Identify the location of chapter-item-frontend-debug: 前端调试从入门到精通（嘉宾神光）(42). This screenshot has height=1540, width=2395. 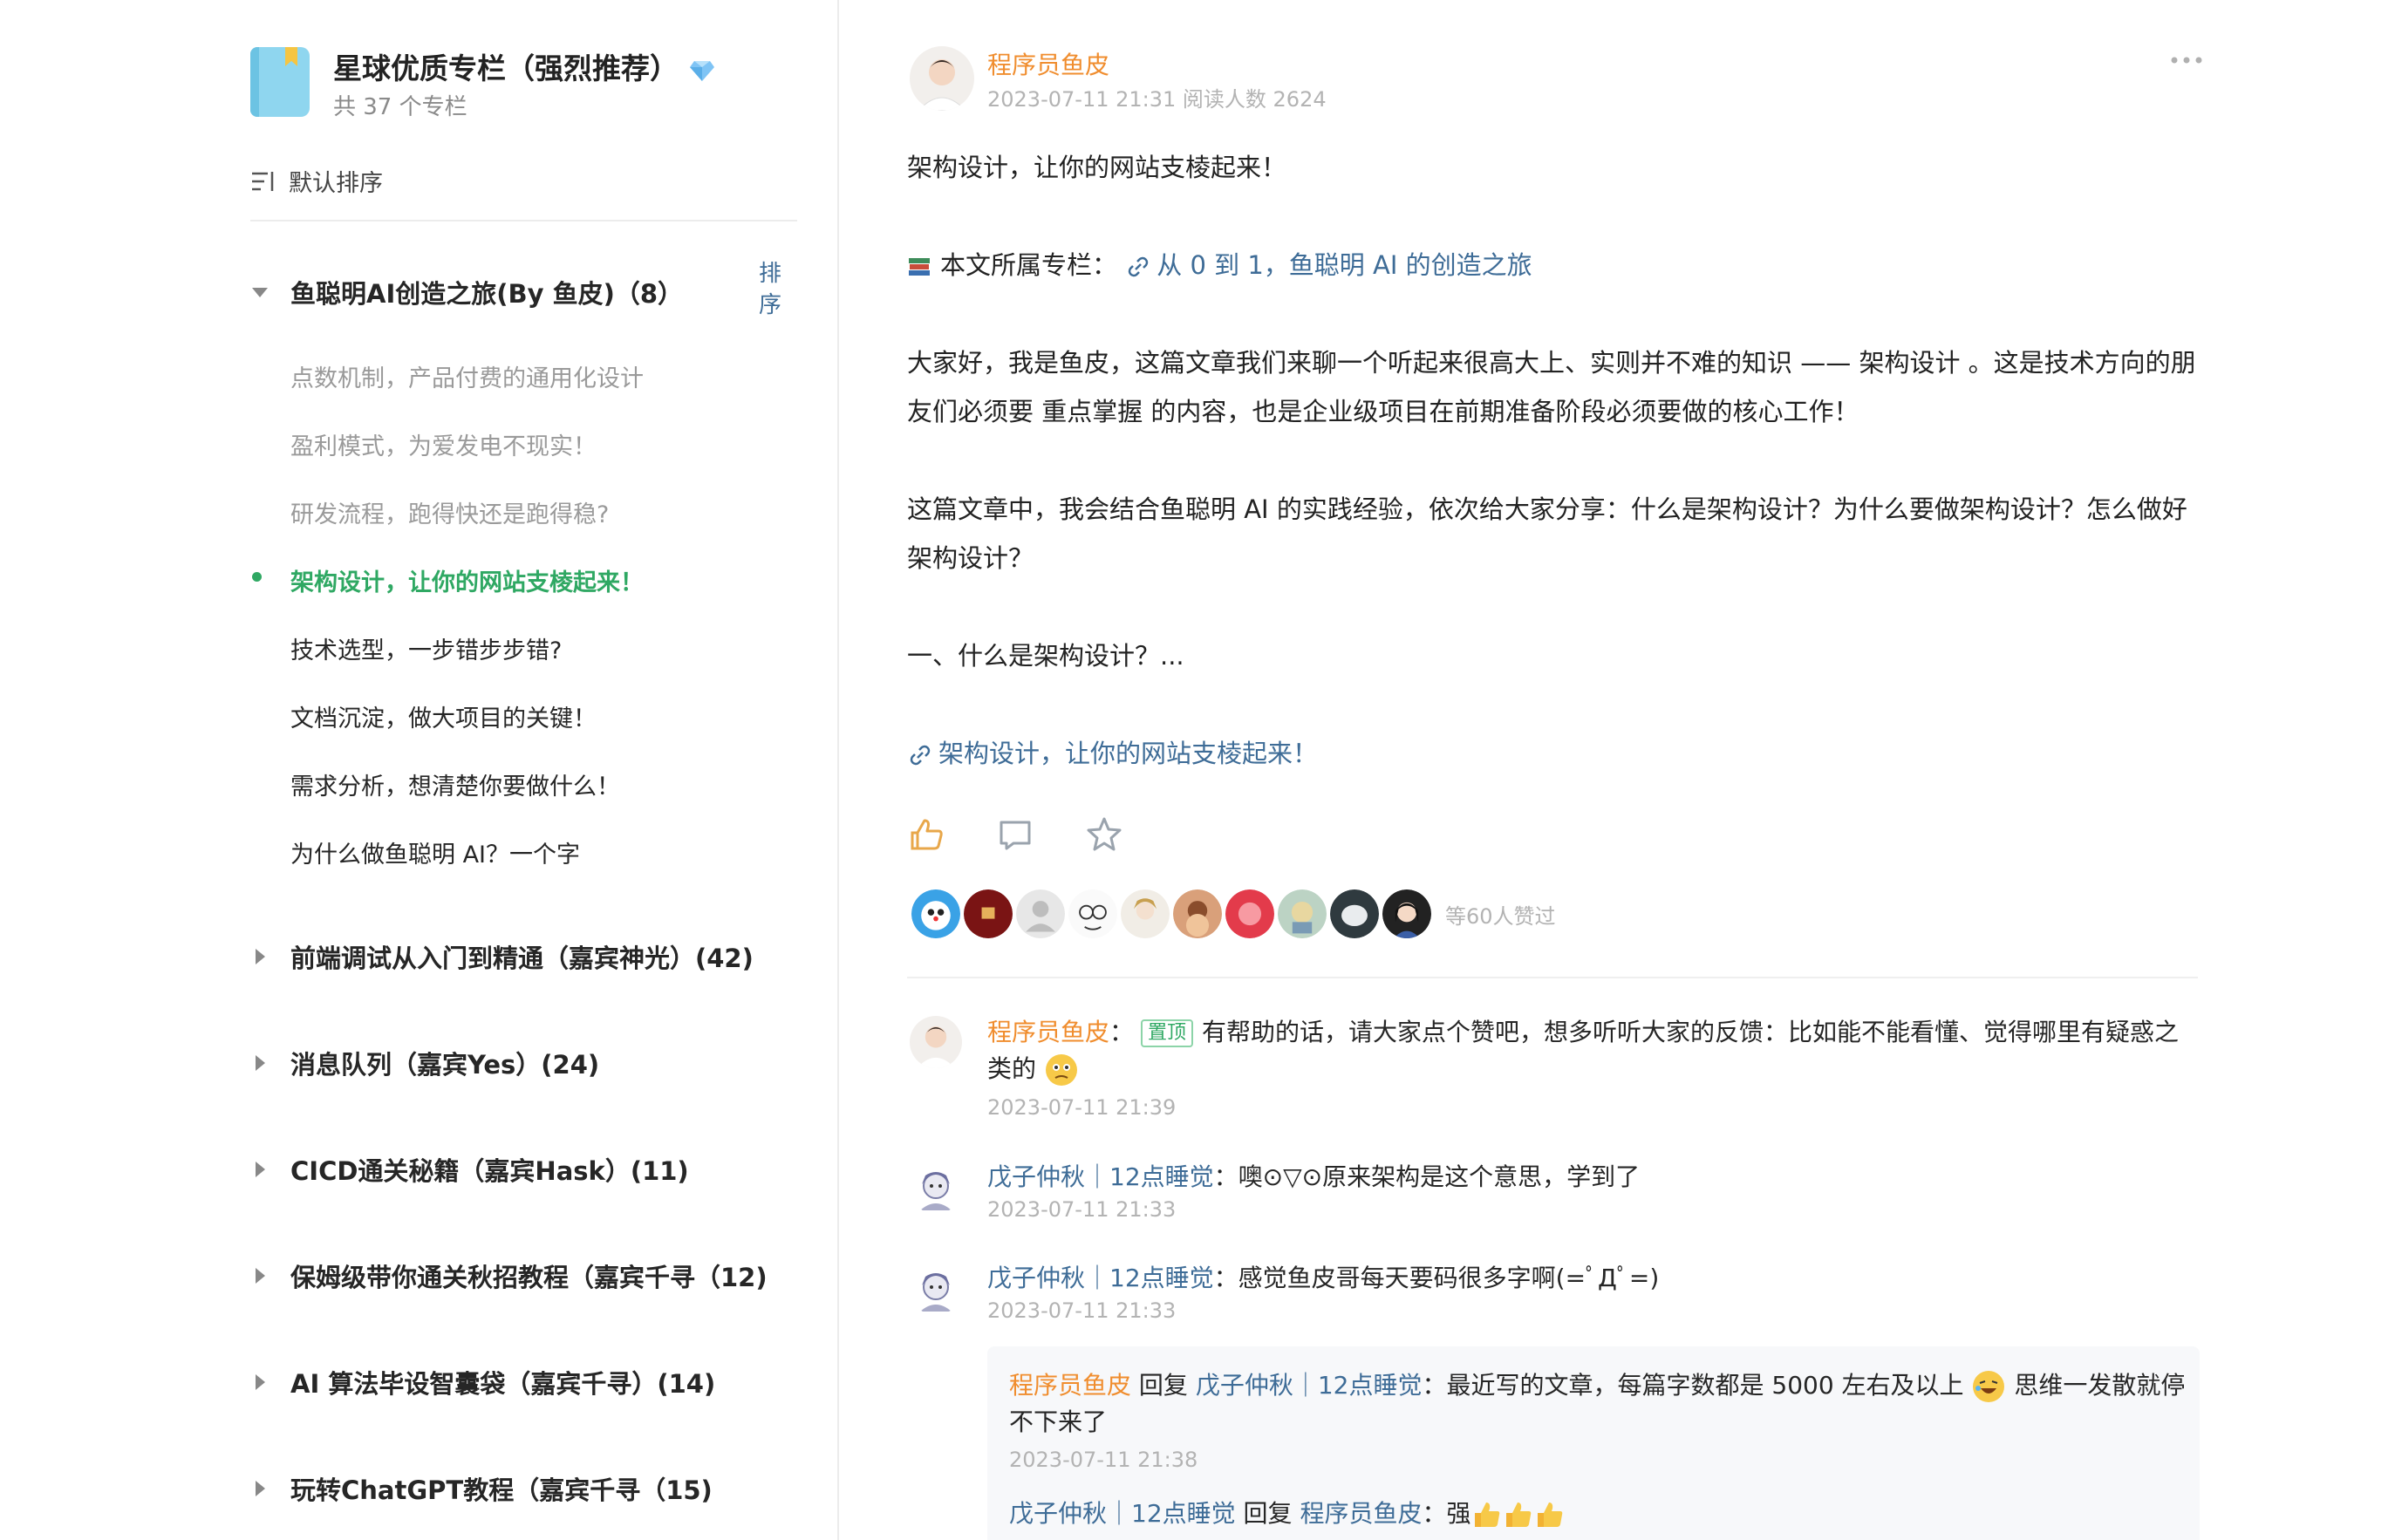
(520, 957).